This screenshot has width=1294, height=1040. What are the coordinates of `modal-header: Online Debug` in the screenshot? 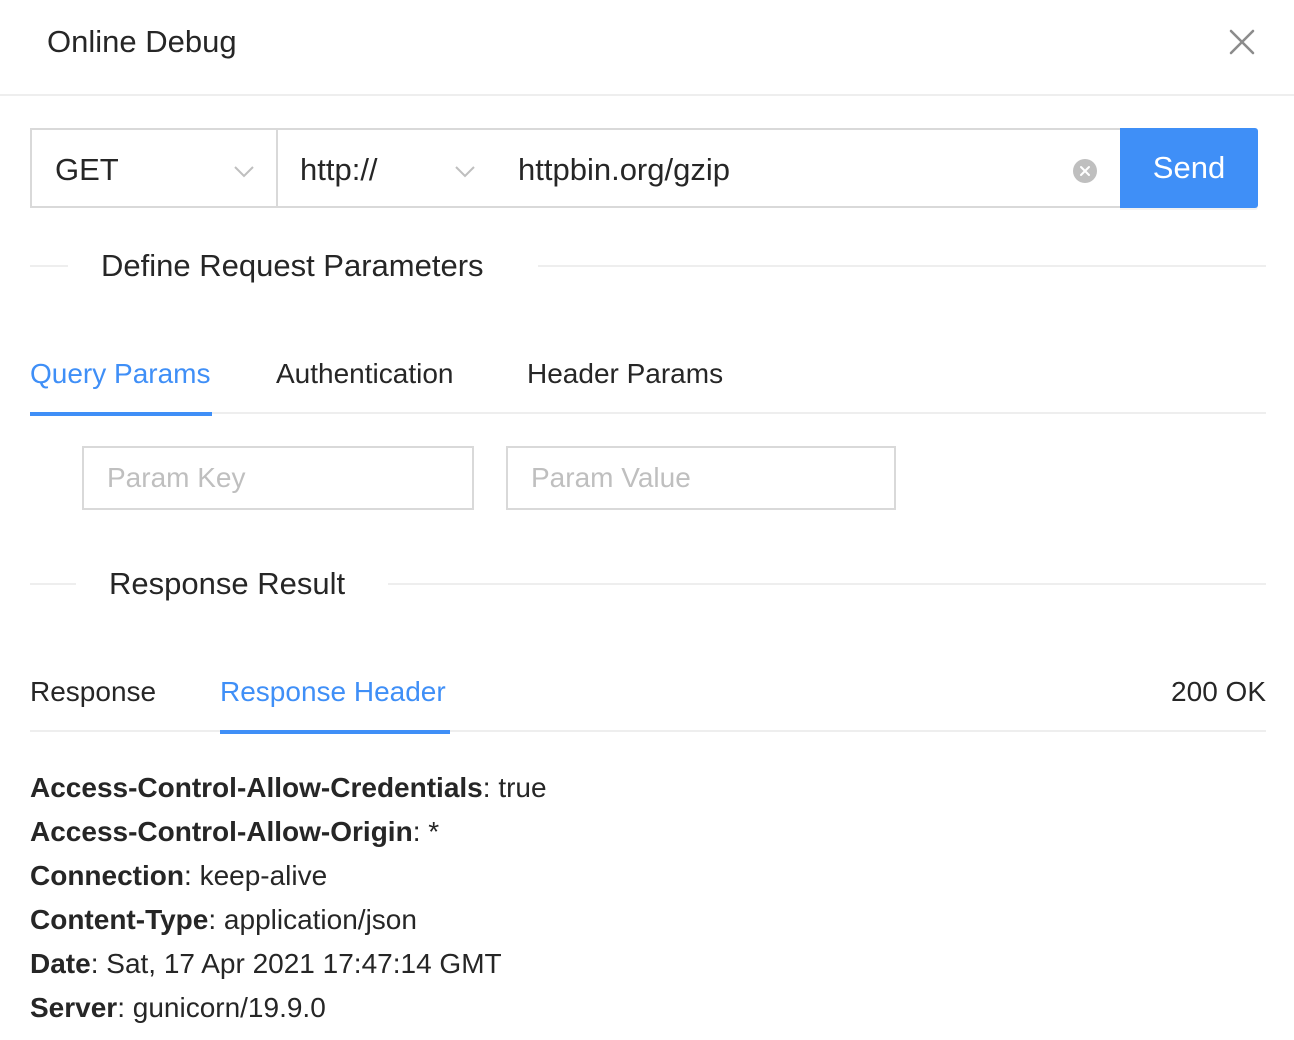 It's located at (647, 48).